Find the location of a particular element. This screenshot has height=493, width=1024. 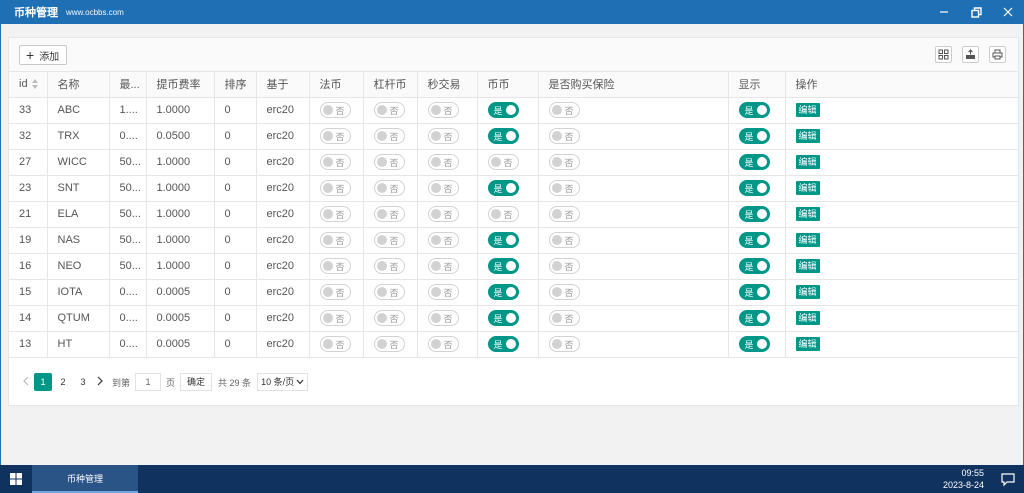

column-header-id: id is located at coordinates (28, 85).